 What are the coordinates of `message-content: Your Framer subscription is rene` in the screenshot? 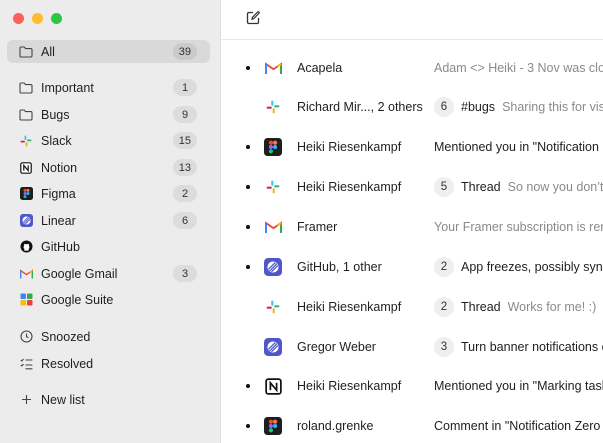 It's located at (518, 227).